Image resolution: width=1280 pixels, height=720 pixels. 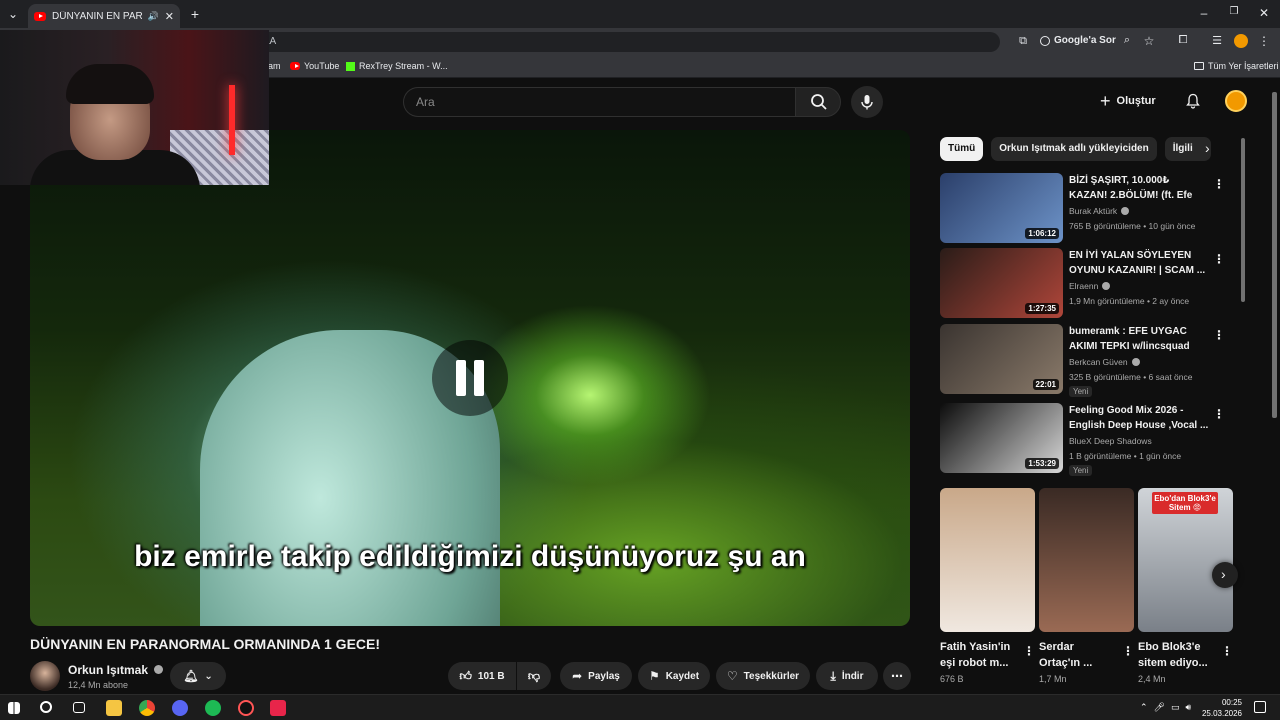 I want to click on channel-name: BlueX Deep Shadows, so click(x=1110, y=441).